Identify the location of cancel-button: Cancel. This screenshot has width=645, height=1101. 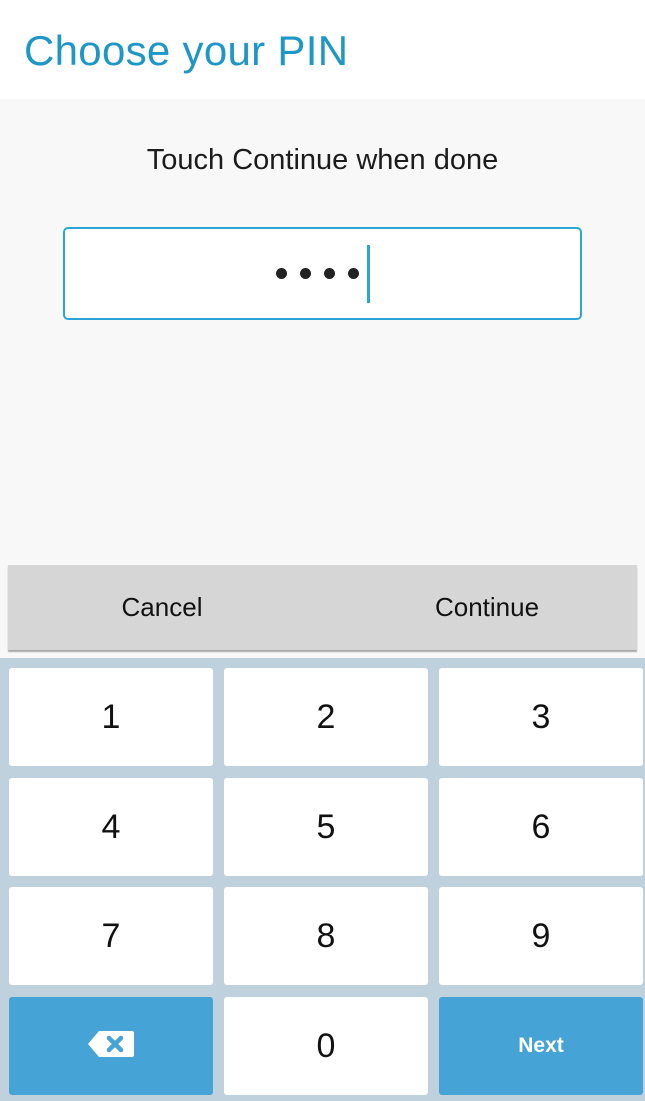
(165, 607).